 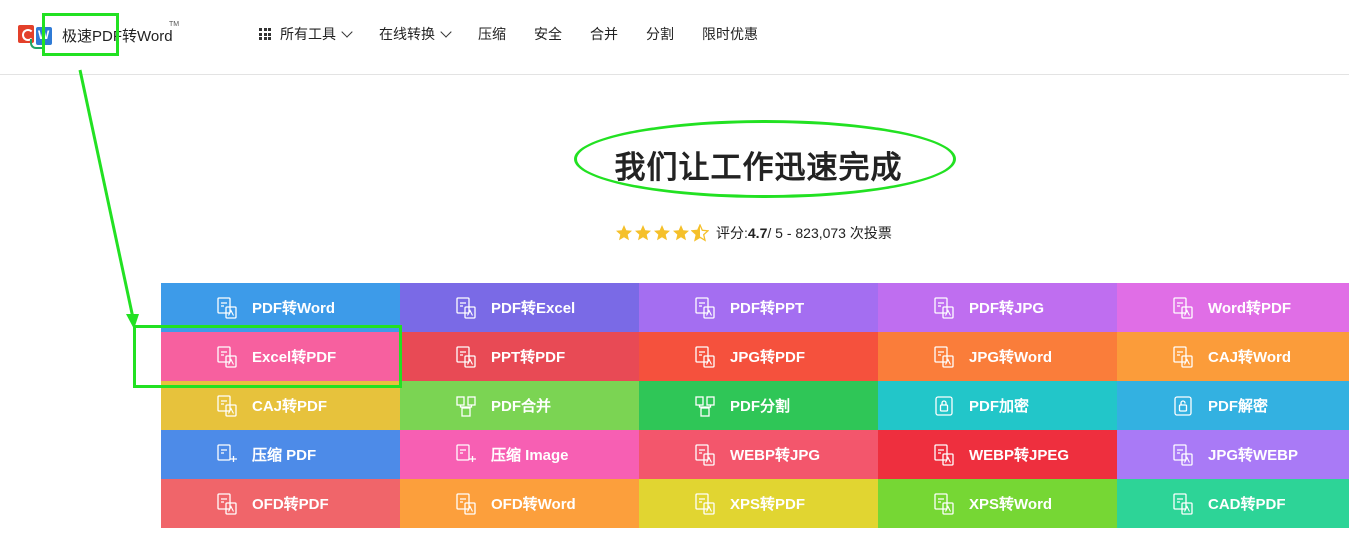 I want to click on tool-label: OFD转Word, so click(x=533, y=504).